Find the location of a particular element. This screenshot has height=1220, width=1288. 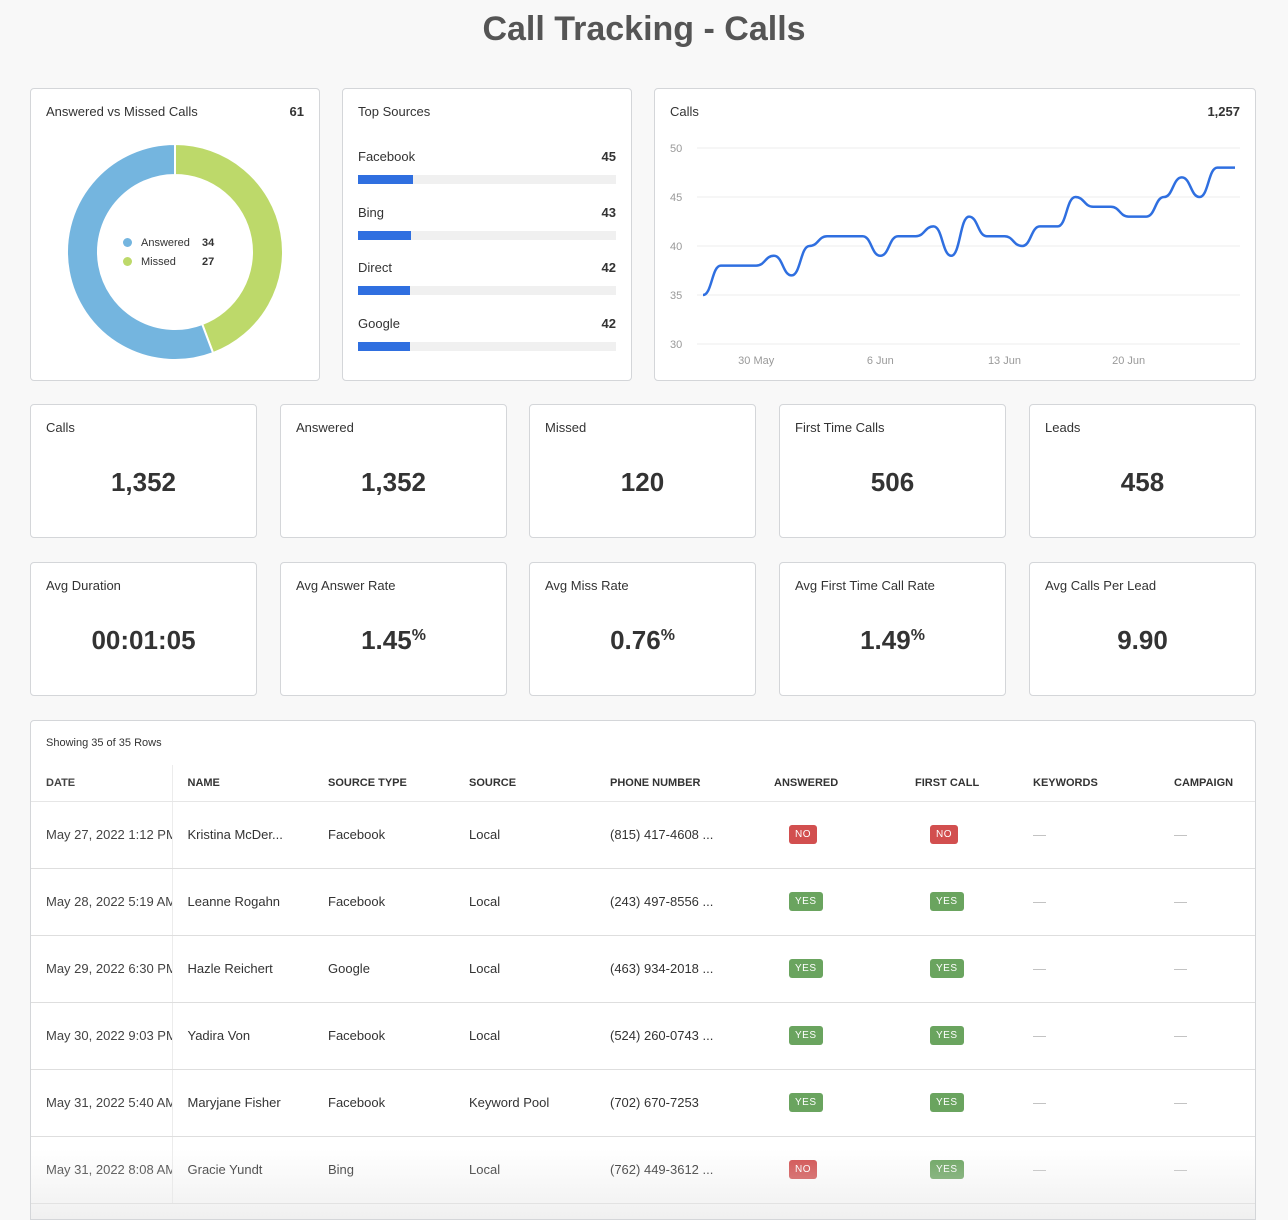

legend-dot-icon is located at coordinates (127, 261).